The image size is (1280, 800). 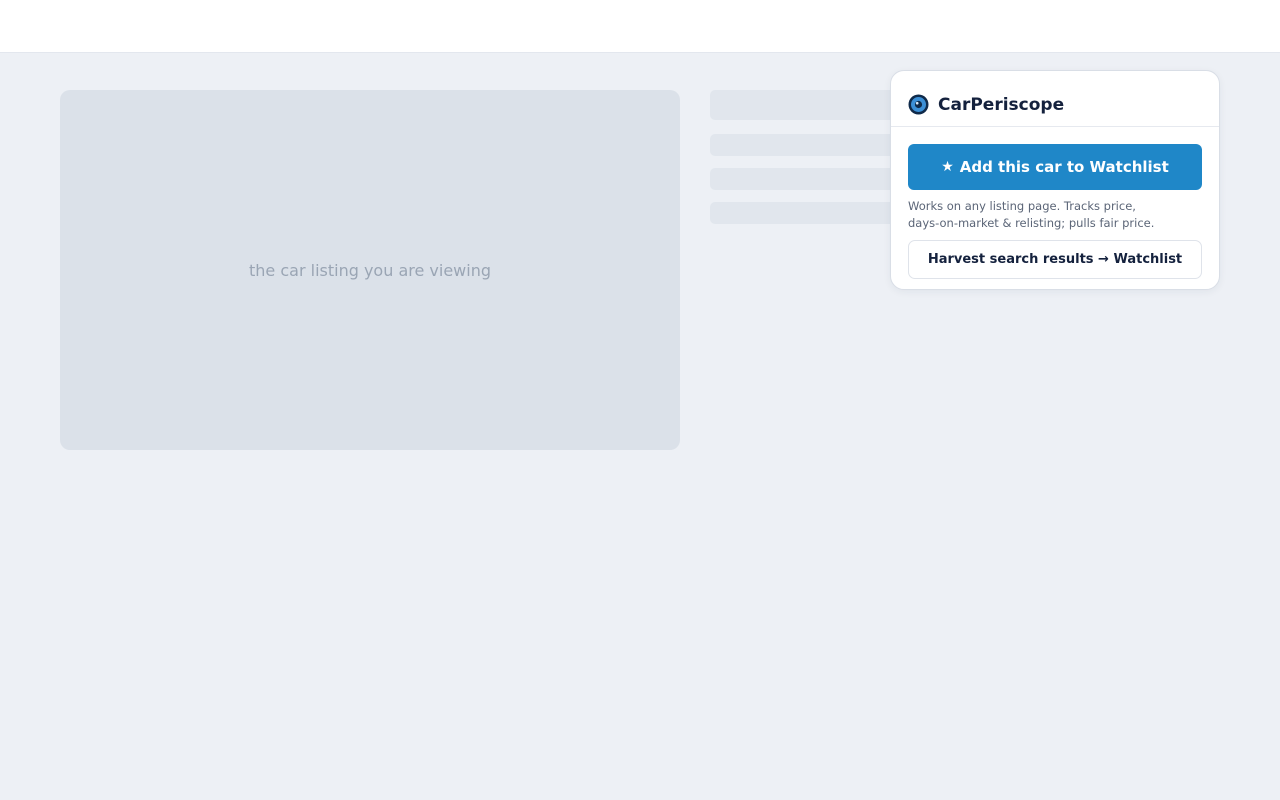 What do you see at coordinates (810, 105) in the screenshot?
I see `skeleton-title-line` at bounding box center [810, 105].